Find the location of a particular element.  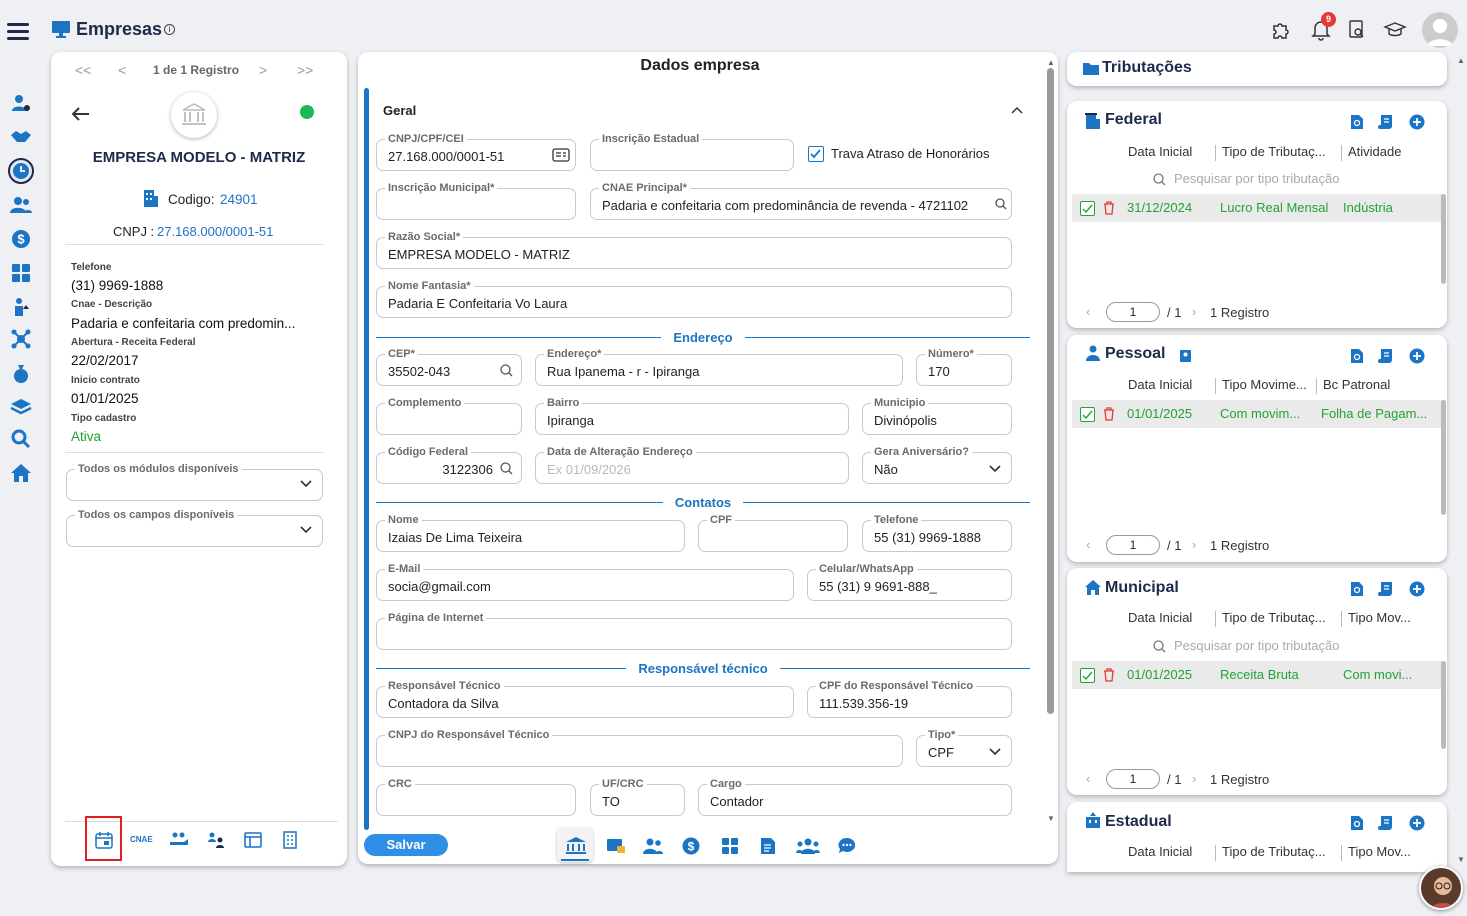

chevron-up-icon is located at coordinates (1017, 110).